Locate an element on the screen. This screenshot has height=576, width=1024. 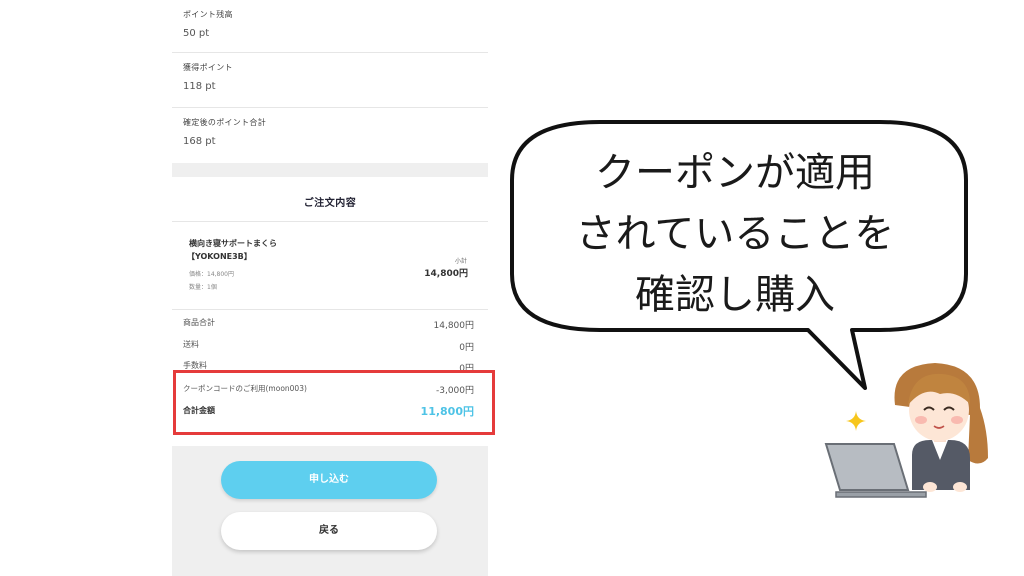
laptop-icon is located at coordinates (875, 470).